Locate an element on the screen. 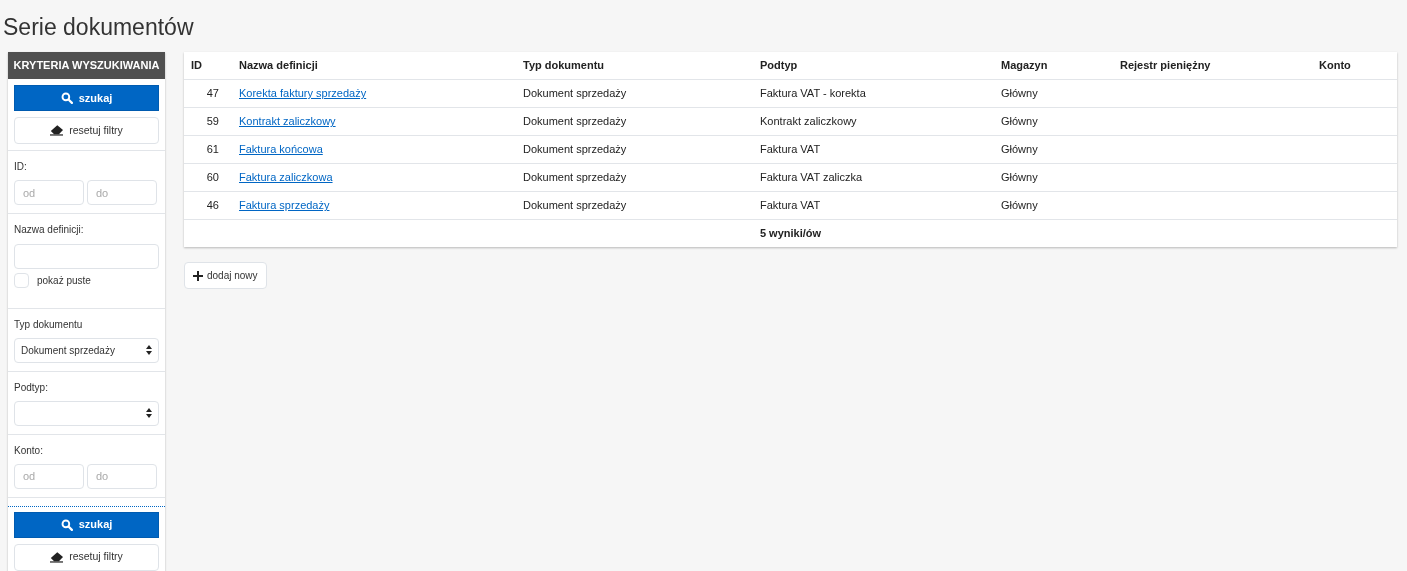  page-title: Serie dokumentów is located at coordinates (98, 27).